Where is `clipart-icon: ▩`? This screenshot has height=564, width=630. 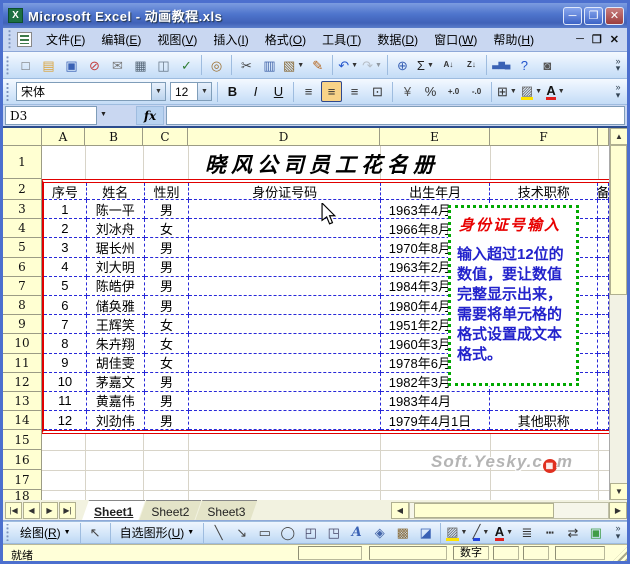 clipart-icon: ▩ is located at coordinates (402, 532).